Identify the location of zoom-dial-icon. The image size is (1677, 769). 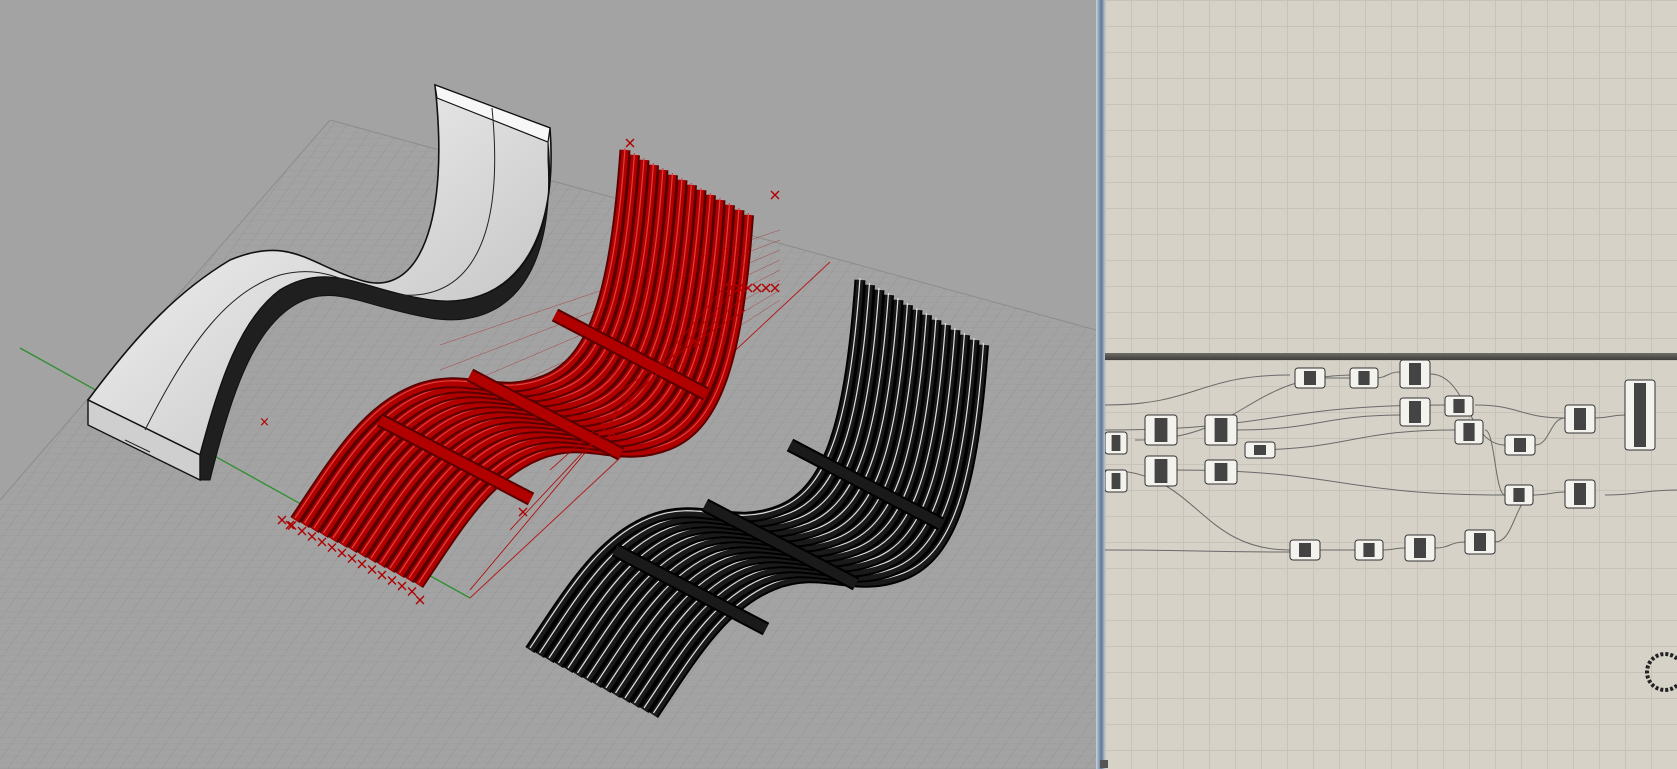
(1661, 672).